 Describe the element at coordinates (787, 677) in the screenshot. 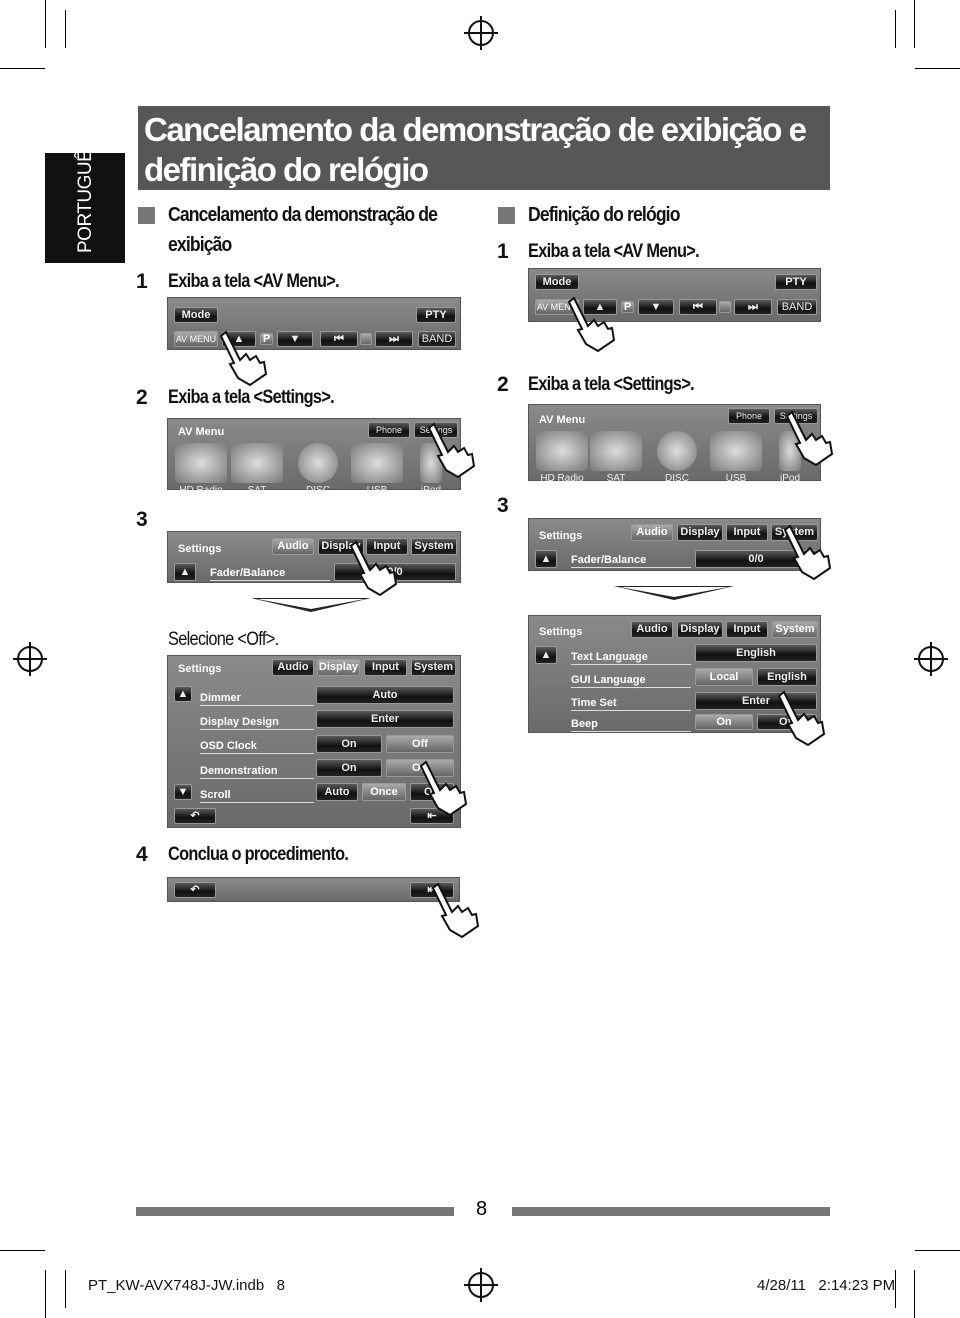

I see `gui-language-english-button: English` at that location.